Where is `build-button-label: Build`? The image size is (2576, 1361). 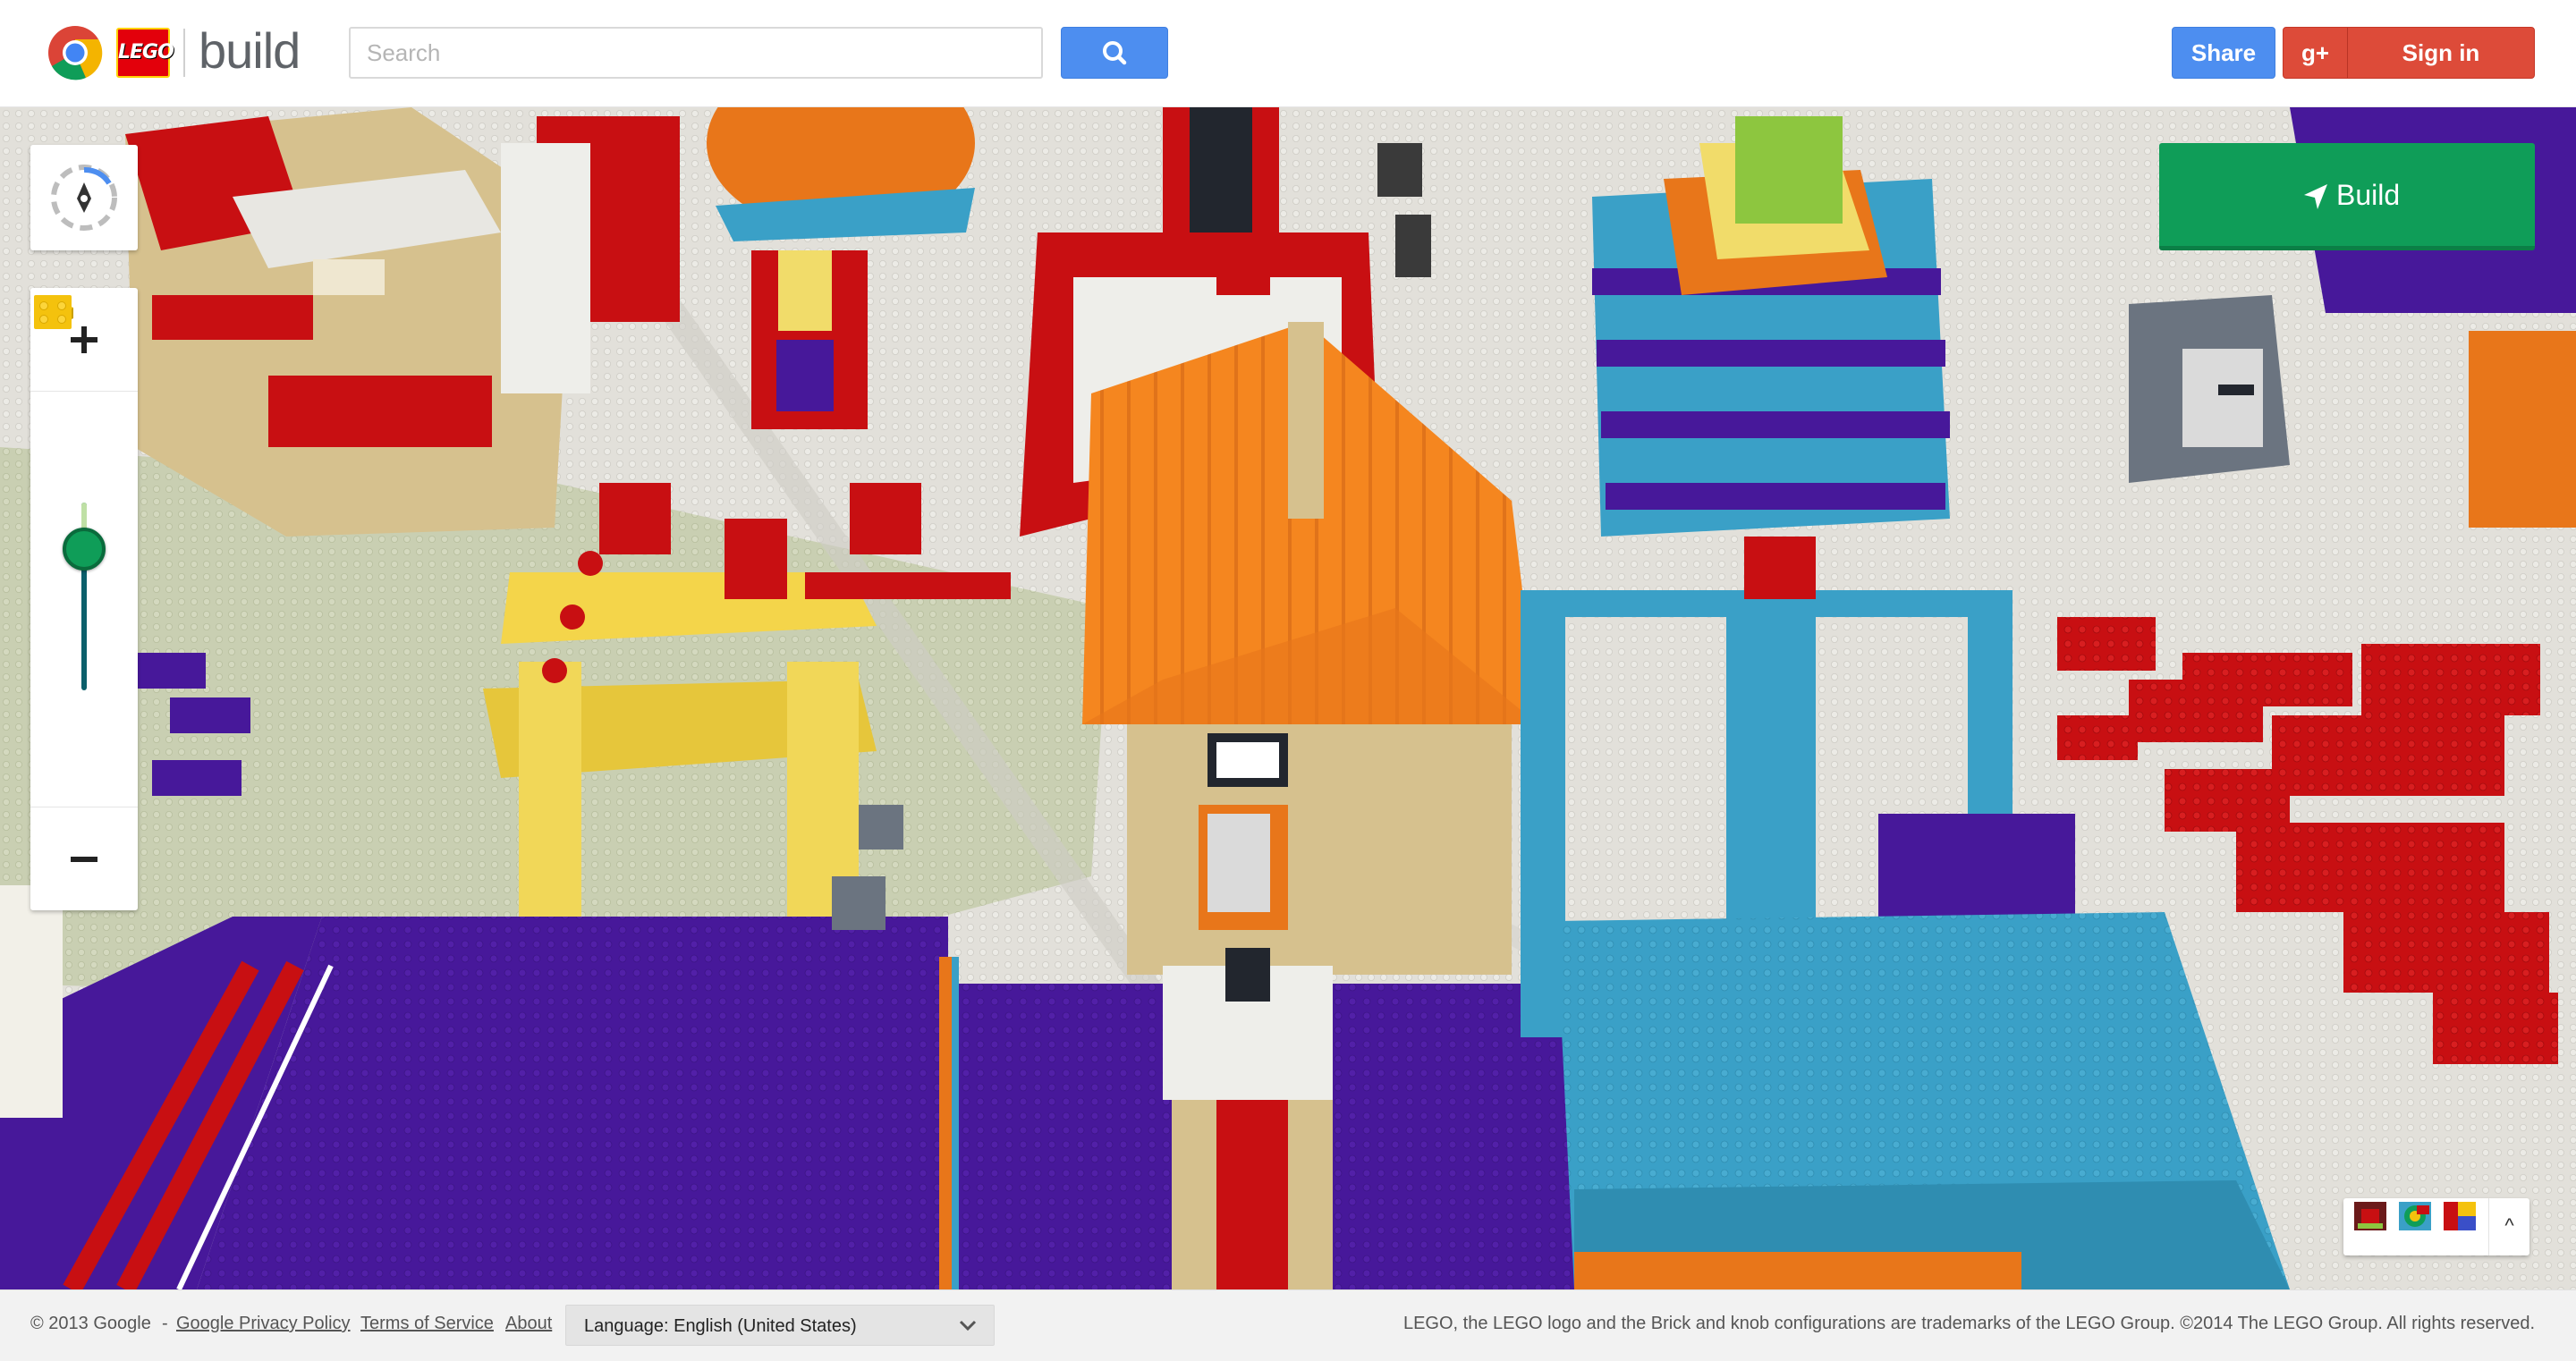
build-button-label: Build is located at coordinates (2368, 195).